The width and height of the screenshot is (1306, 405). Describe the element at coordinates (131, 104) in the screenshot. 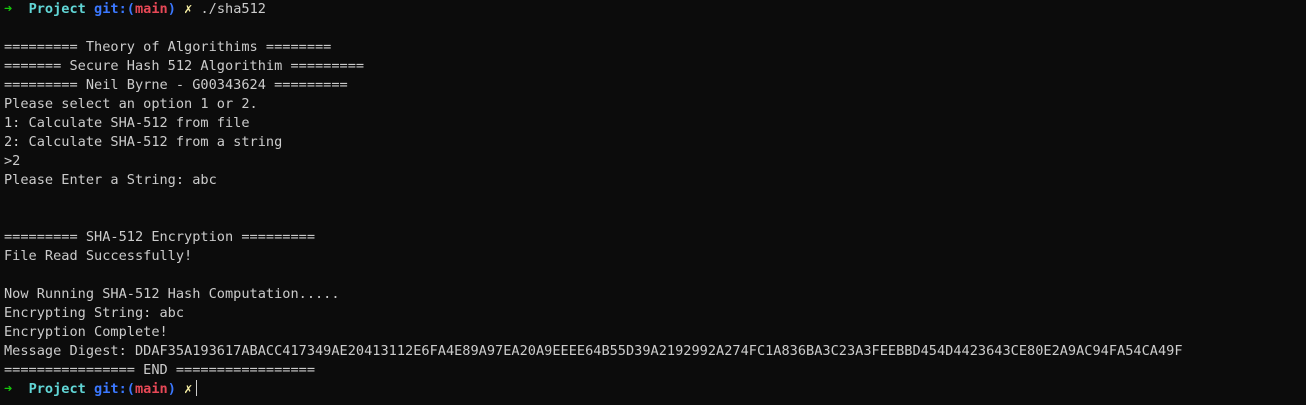

I see `output-select-prompt: Please select an option 1 or 2.` at that location.